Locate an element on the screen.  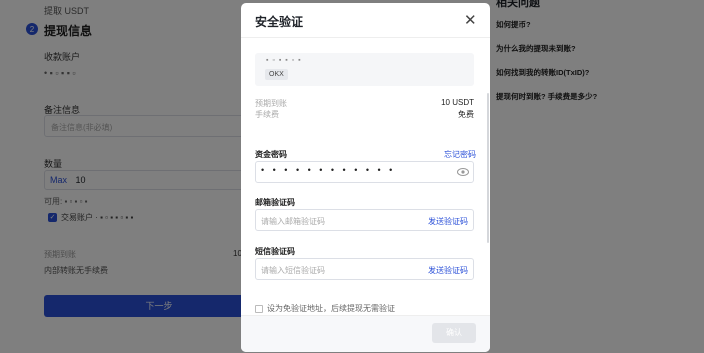
send-sms-code-button: 发送验证码 is located at coordinates (448, 270).